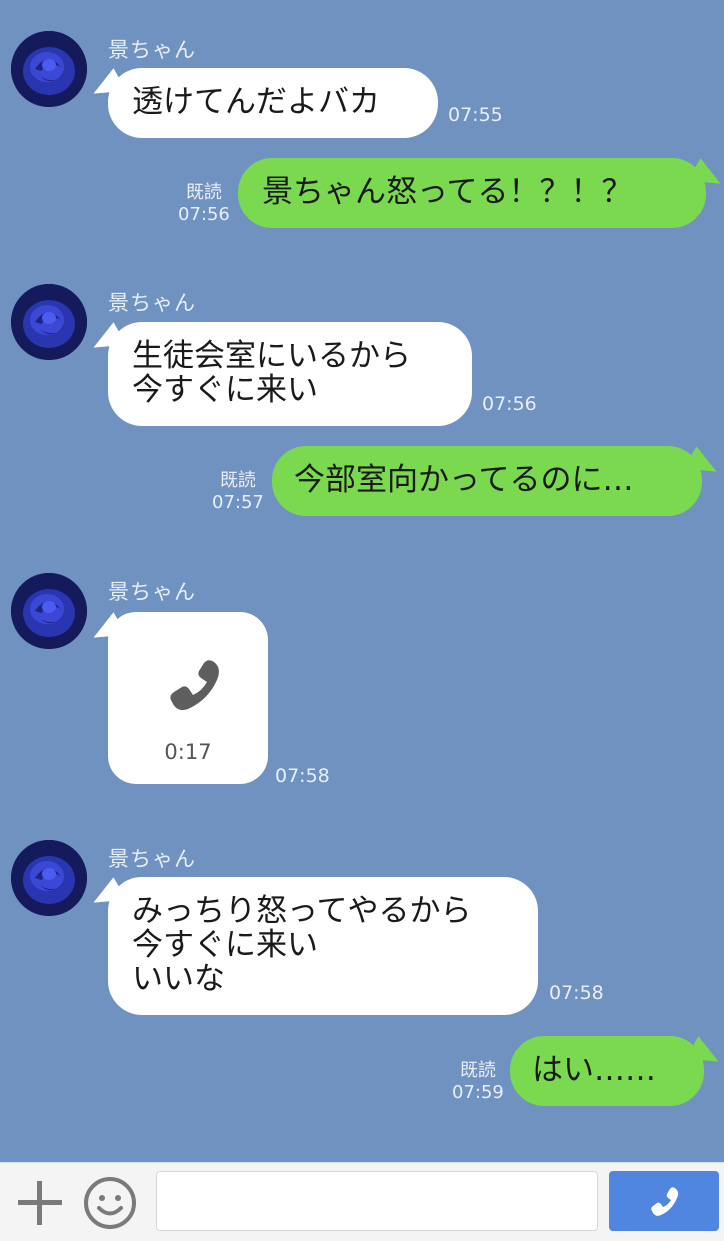  Describe the element at coordinates (472, 193) in the screenshot. I see `outgoing-message-bubble: 景ちゃん怒ってる！？！？` at that location.